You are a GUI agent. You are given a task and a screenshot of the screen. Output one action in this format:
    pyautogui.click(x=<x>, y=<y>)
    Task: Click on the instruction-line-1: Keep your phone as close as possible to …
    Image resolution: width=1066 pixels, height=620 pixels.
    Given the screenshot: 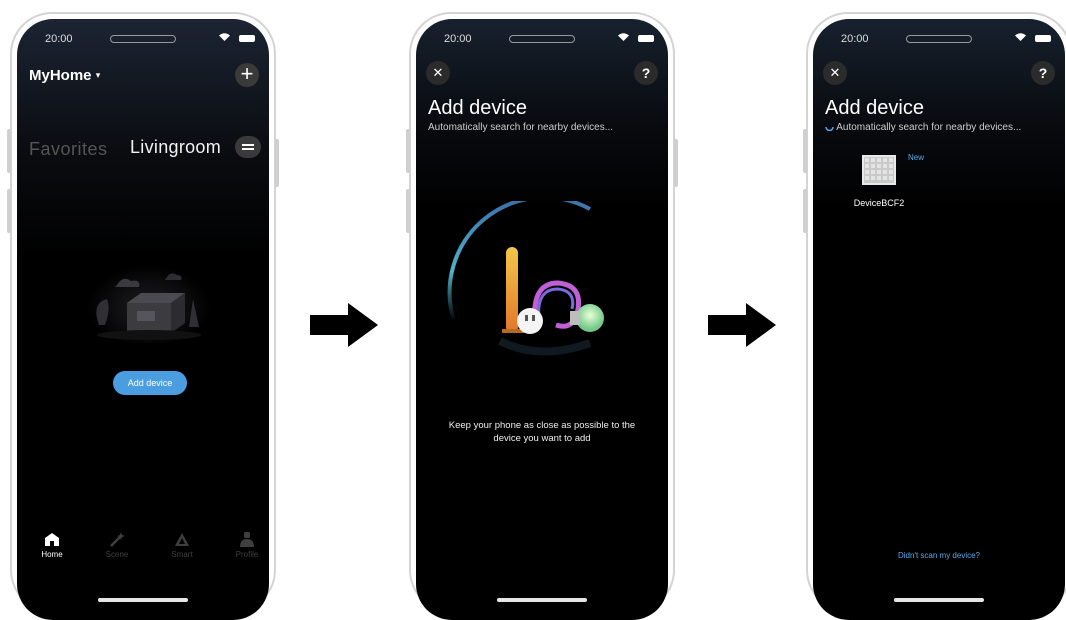 What is the action you would take?
    pyautogui.click(x=542, y=425)
    